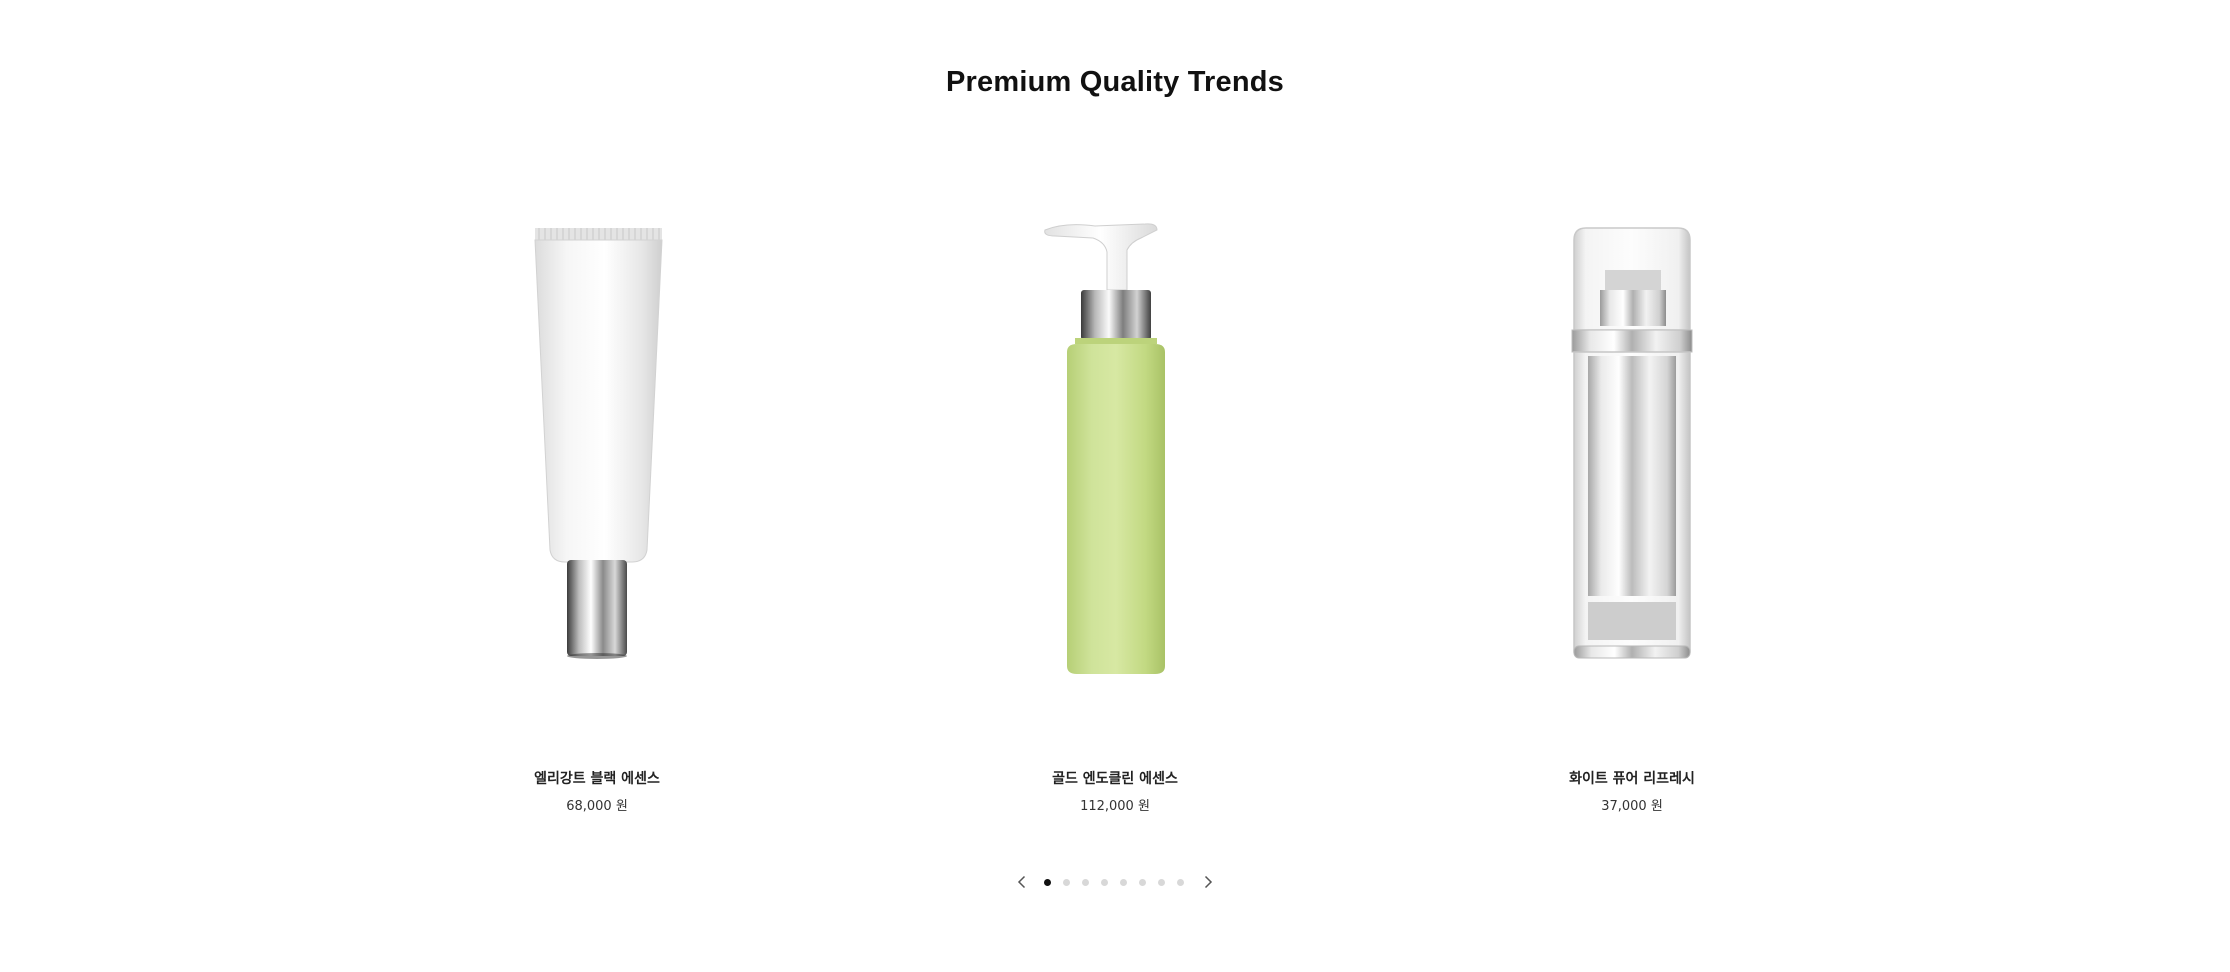 The image size is (2230, 972). I want to click on product-name: 엘리강트 블랙 에센스, so click(597, 778).